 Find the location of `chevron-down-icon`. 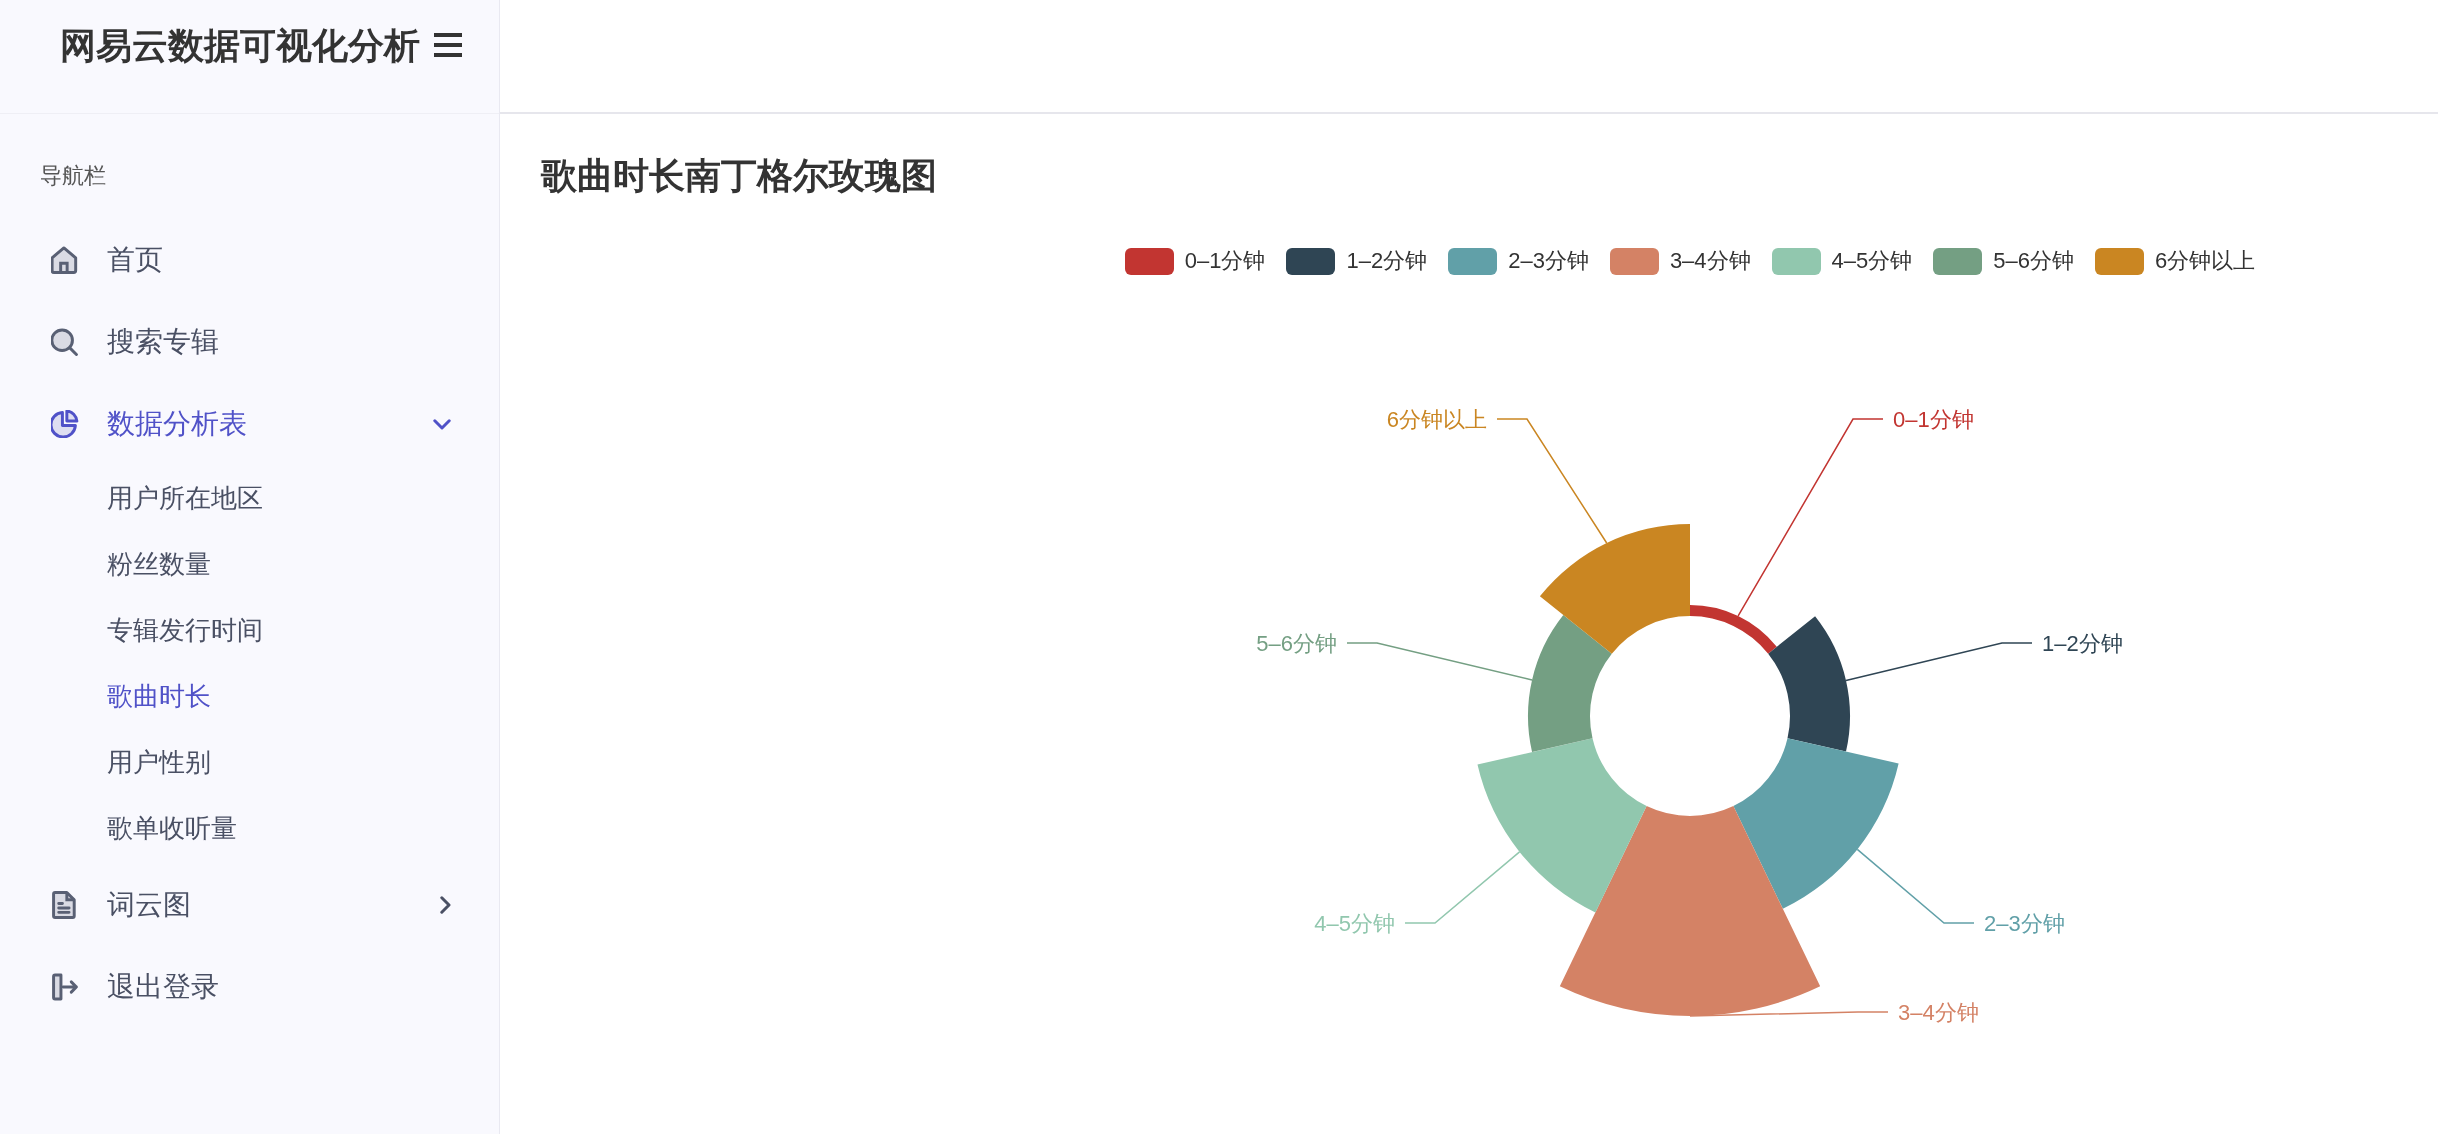

chevron-down-icon is located at coordinates (442, 424).